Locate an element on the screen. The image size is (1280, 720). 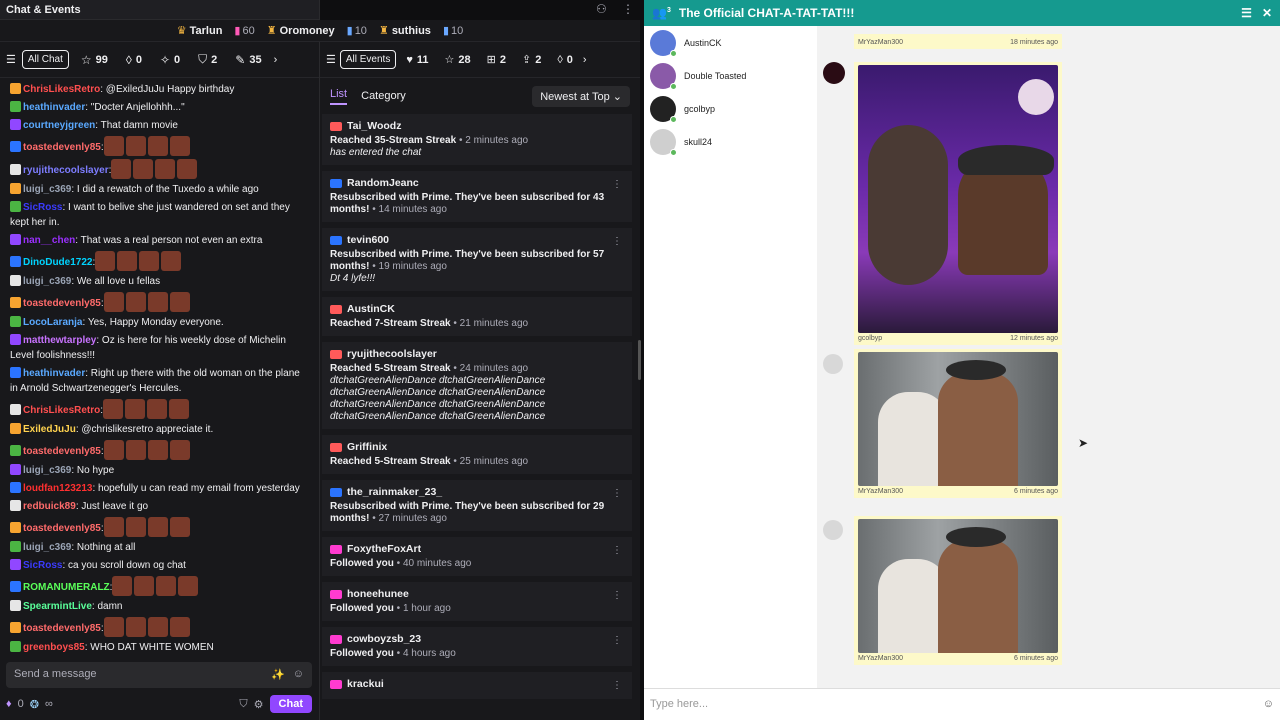
message-input: Send a message ✨ ☺ is located at coordinates (159, 675).